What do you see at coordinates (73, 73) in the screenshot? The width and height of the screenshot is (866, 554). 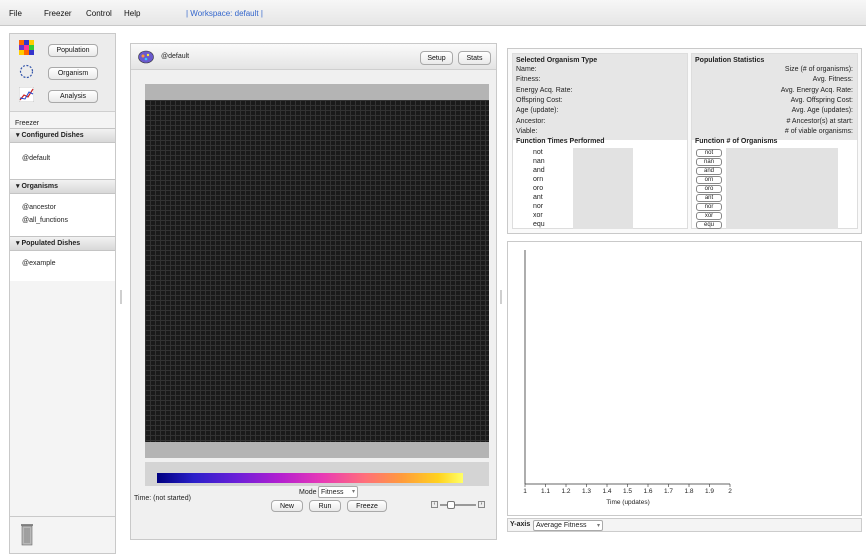 I see `organism-button: Organism` at bounding box center [73, 73].